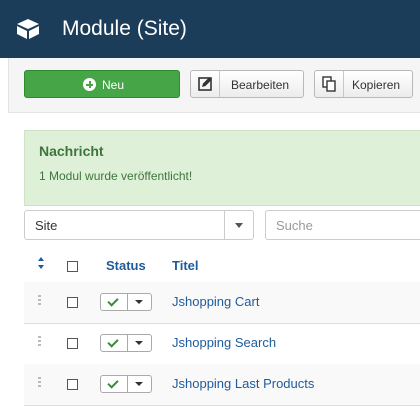  I want to click on new-button-label: Neu, so click(113, 85).